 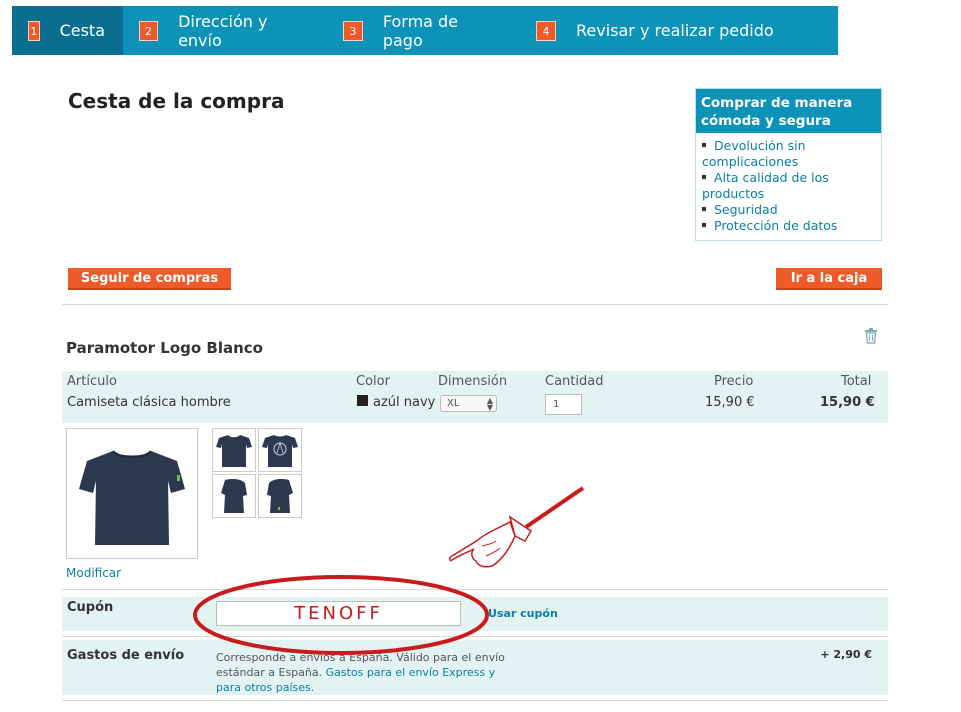 What do you see at coordinates (149, 30) in the screenshot?
I see `step-number: 2` at bounding box center [149, 30].